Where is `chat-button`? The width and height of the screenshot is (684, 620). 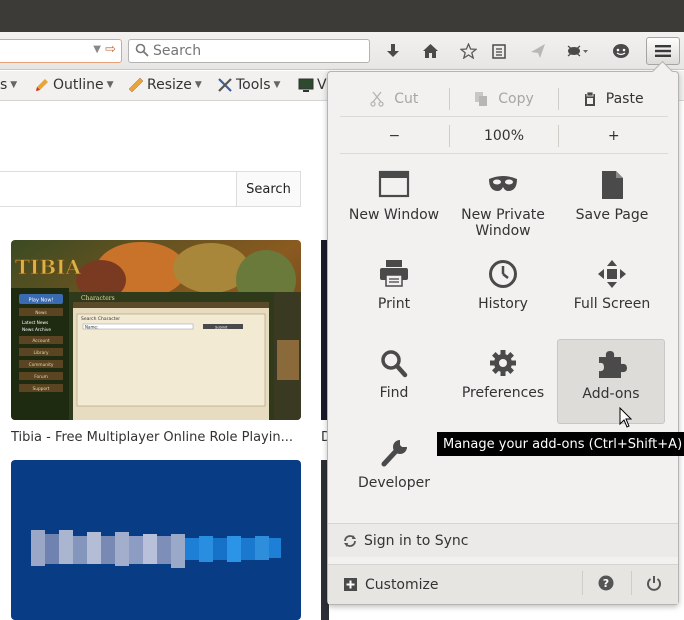 chat-button is located at coordinates (621, 51).